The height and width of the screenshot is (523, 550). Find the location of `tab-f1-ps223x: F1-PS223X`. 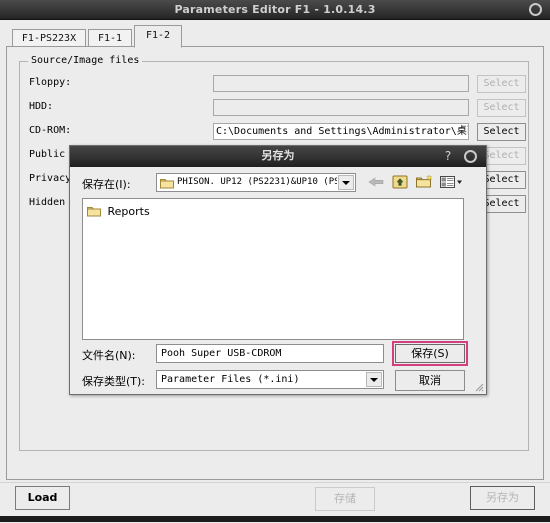

tab-f1-ps223x: F1-PS223X is located at coordinates (49, 38).